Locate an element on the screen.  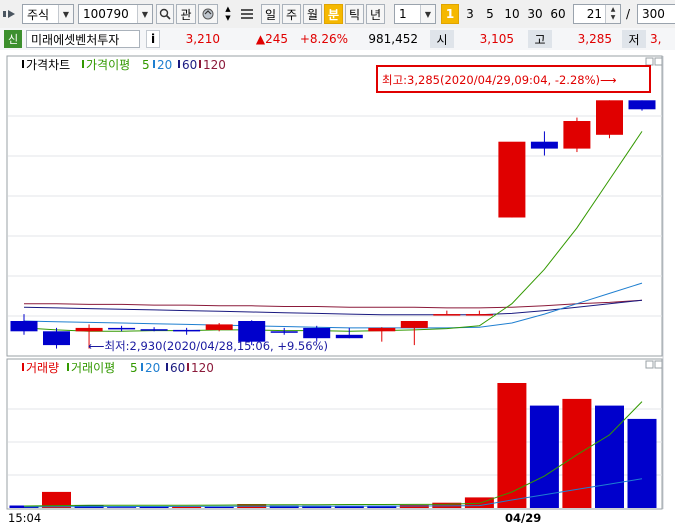
current-price-text: 3,210 is located at coordinates (202, 39).